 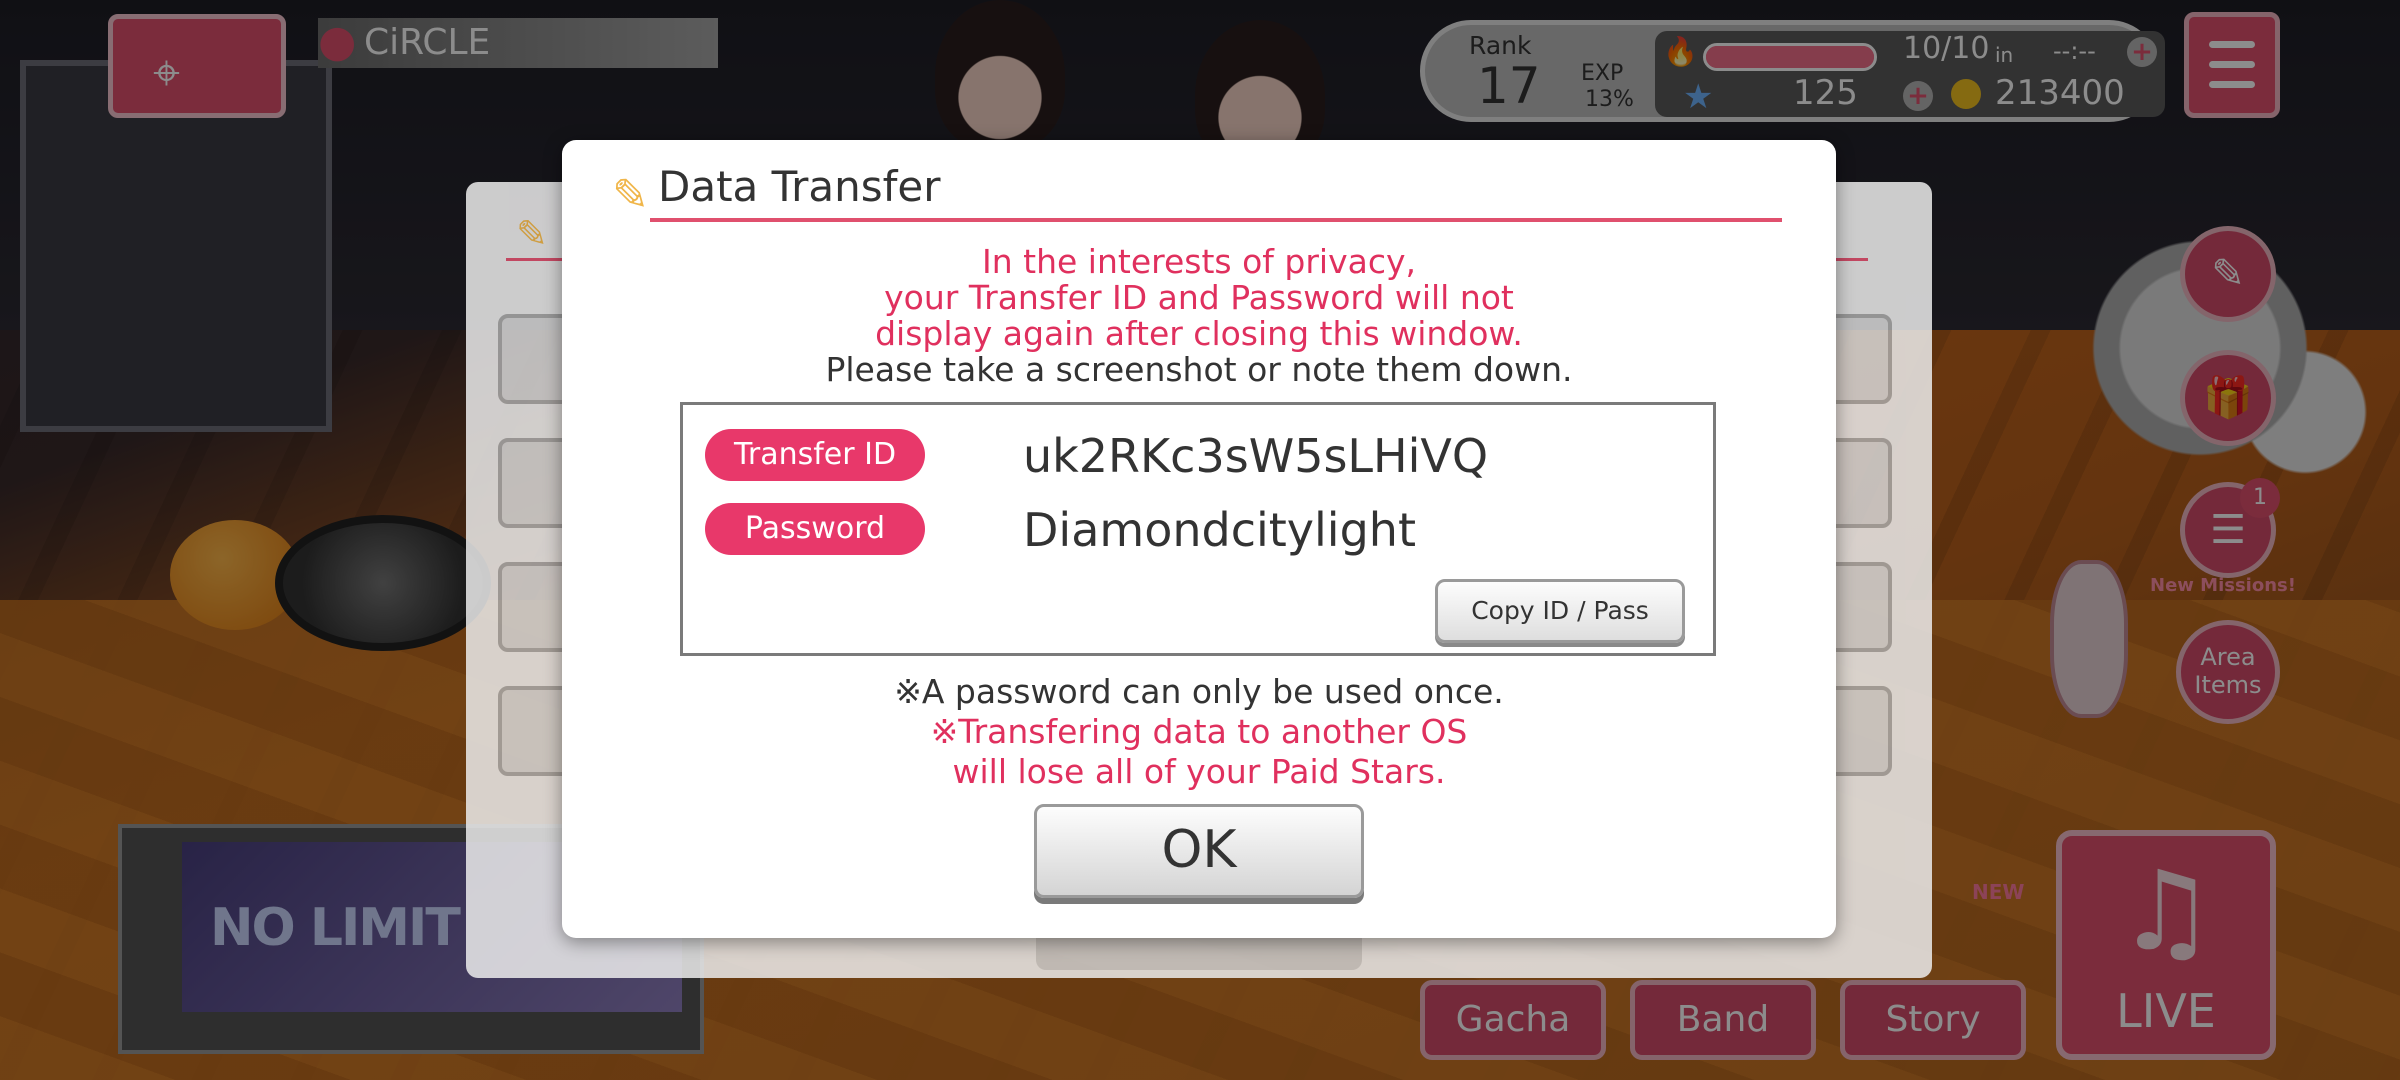 What do you see at coordinates (1199, 333) in the screenshot?
I see `privacy-notice-line-3: display again after closing this window.` at bounding box center [1199, 333].